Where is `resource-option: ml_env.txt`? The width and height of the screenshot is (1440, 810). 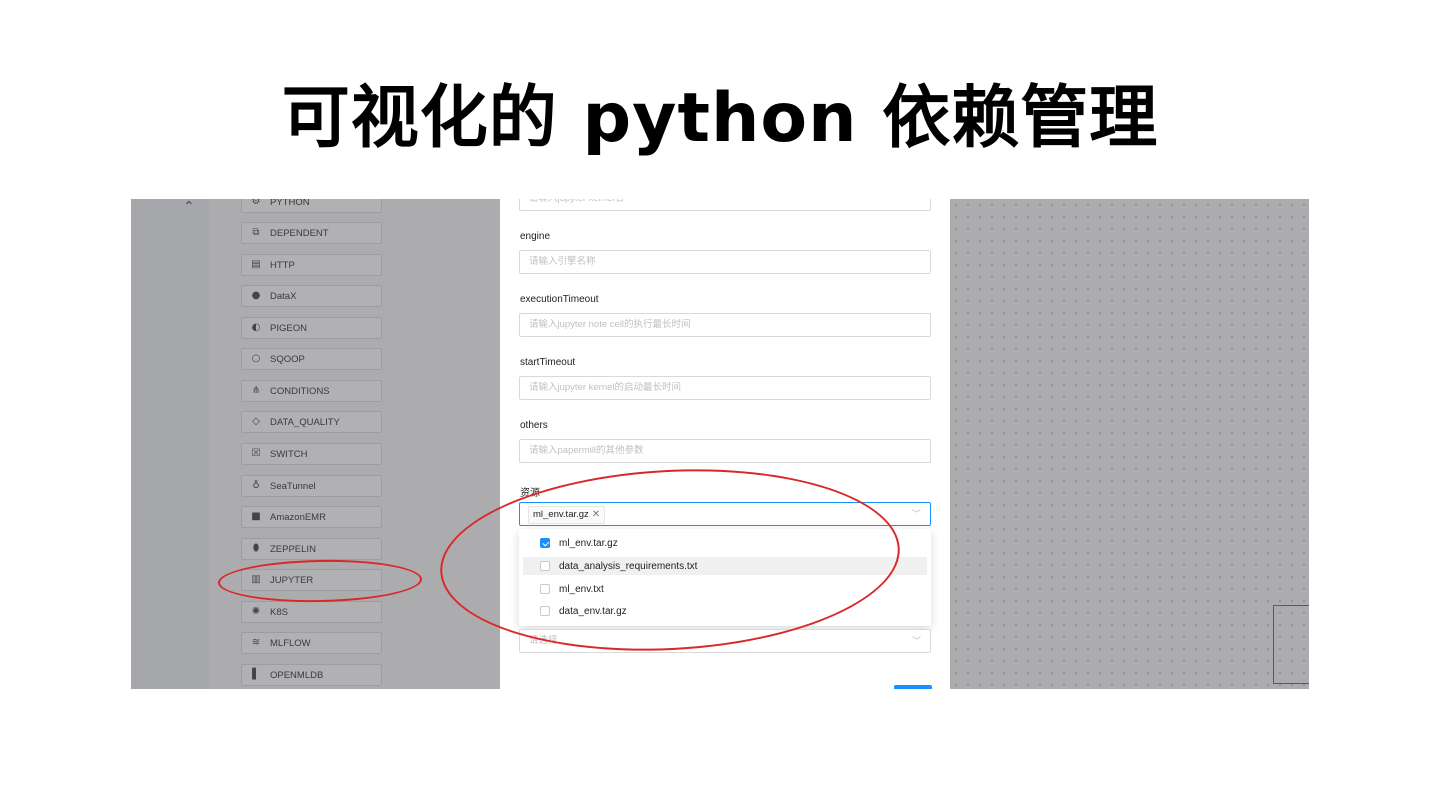 resource-option: ml_env.txt is located at coordinates (725, 589).